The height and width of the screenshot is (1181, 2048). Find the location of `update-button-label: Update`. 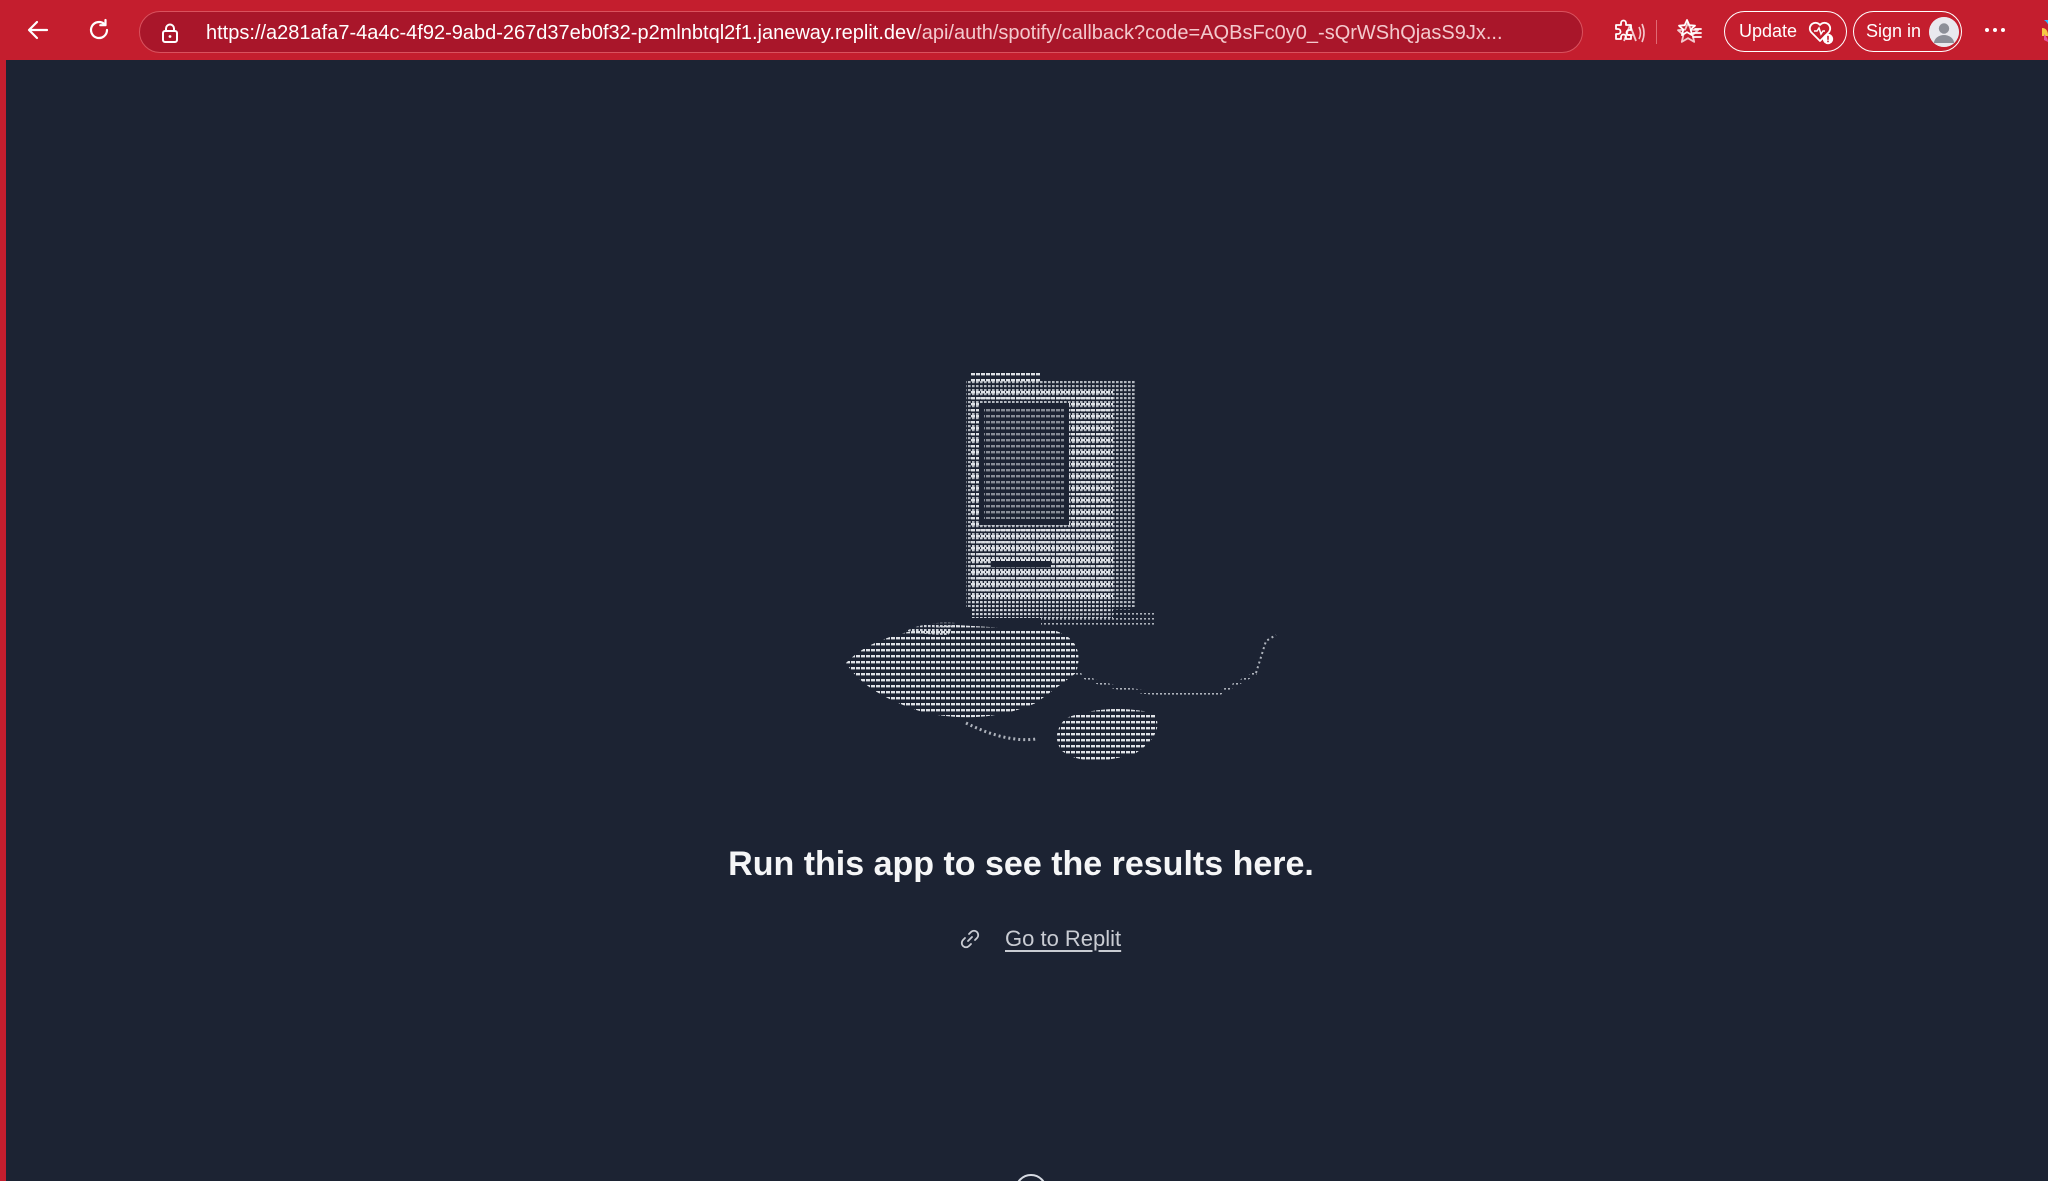

update-button-label: Update is located at coordinates (1768, 31).